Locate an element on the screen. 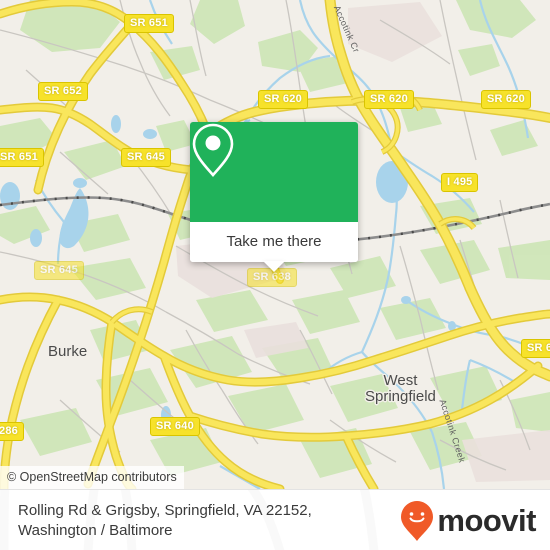 This screenshot has height=550, width=550. moovit-logo: moovit is located at coordinates (468, 521).